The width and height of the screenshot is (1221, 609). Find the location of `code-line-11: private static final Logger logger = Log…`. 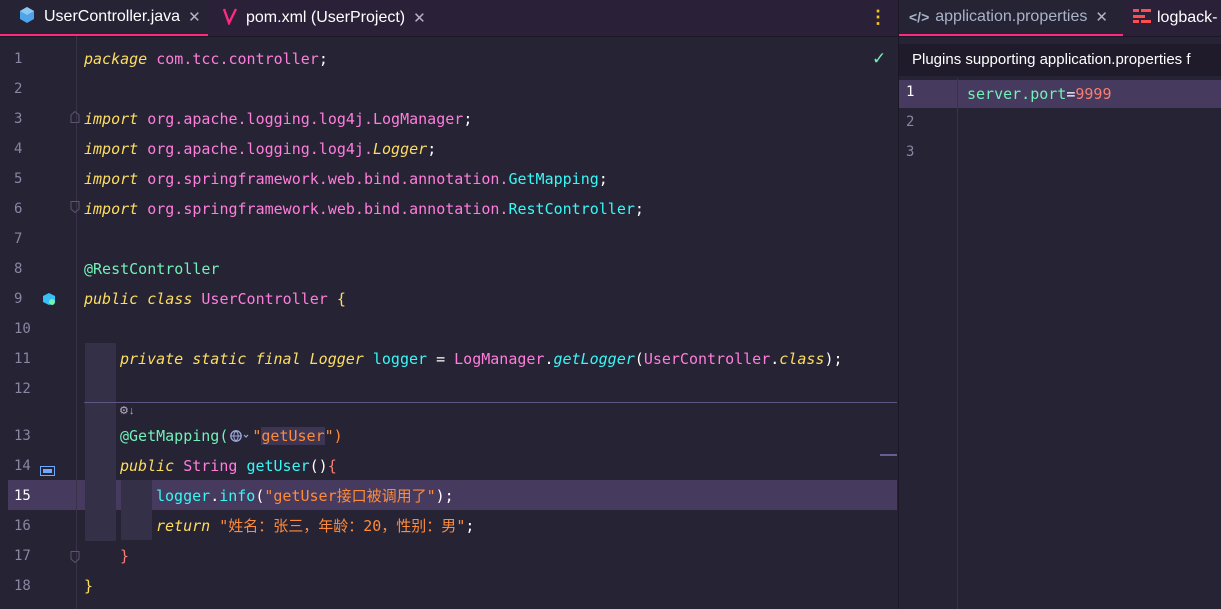

code-line-11: private static final Logger logger = Log… is located at coordinates (481, 359).